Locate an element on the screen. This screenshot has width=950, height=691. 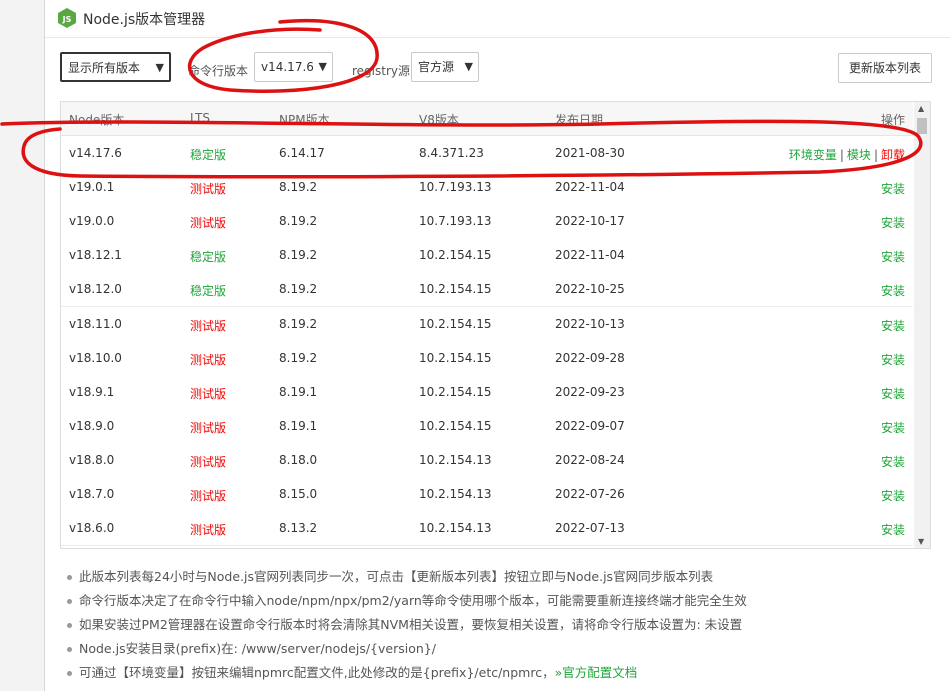
table-row: v18.12.1 稳定版 8.19.2 10.2.154.15 2022-11-04 安装 is located at coordinates (487, 256).